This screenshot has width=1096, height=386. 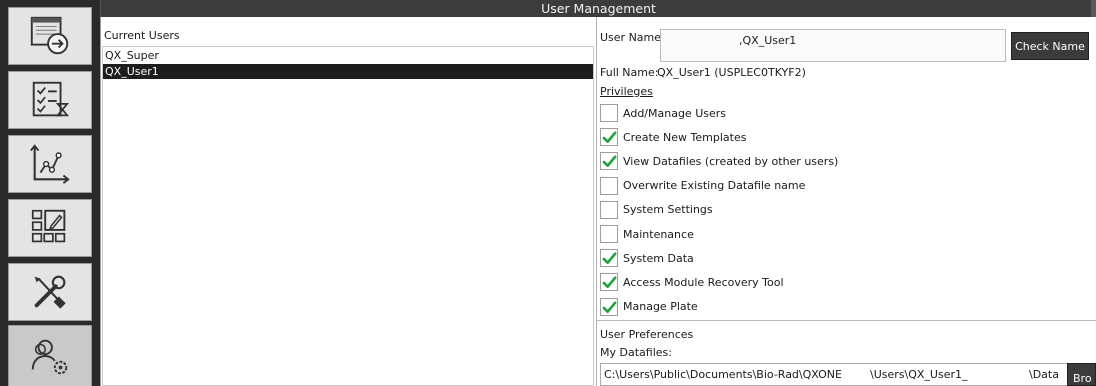 What do you see at coordinates (674, 113) in the screenshot?
I see `privilege-label: Add/Manage Users` at bounding box center [674, 113].